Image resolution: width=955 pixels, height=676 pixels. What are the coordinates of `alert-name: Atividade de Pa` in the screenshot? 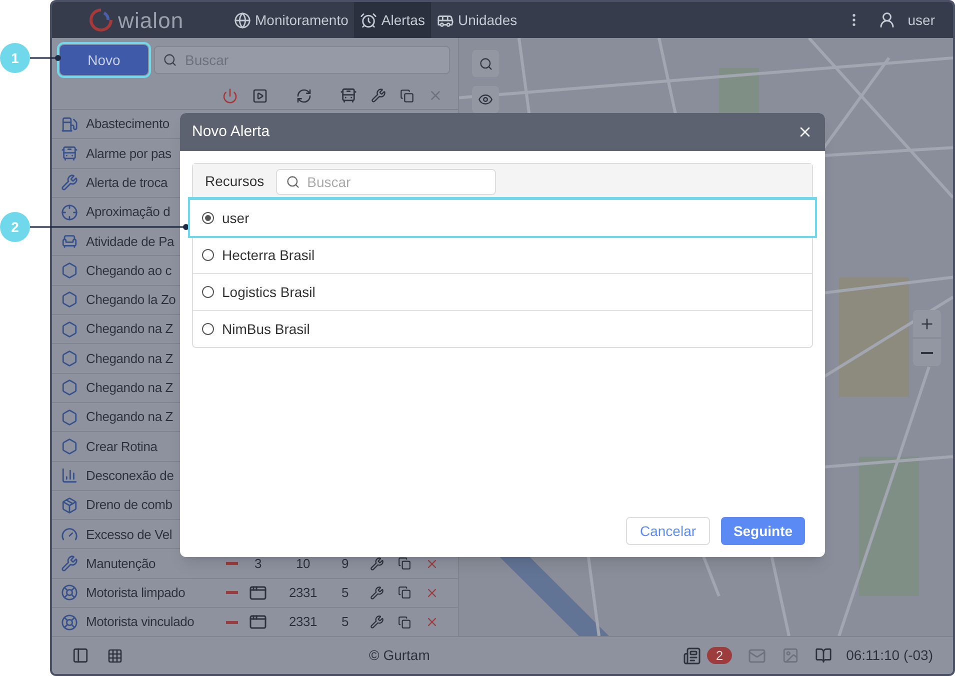 It's located at (130, 242).